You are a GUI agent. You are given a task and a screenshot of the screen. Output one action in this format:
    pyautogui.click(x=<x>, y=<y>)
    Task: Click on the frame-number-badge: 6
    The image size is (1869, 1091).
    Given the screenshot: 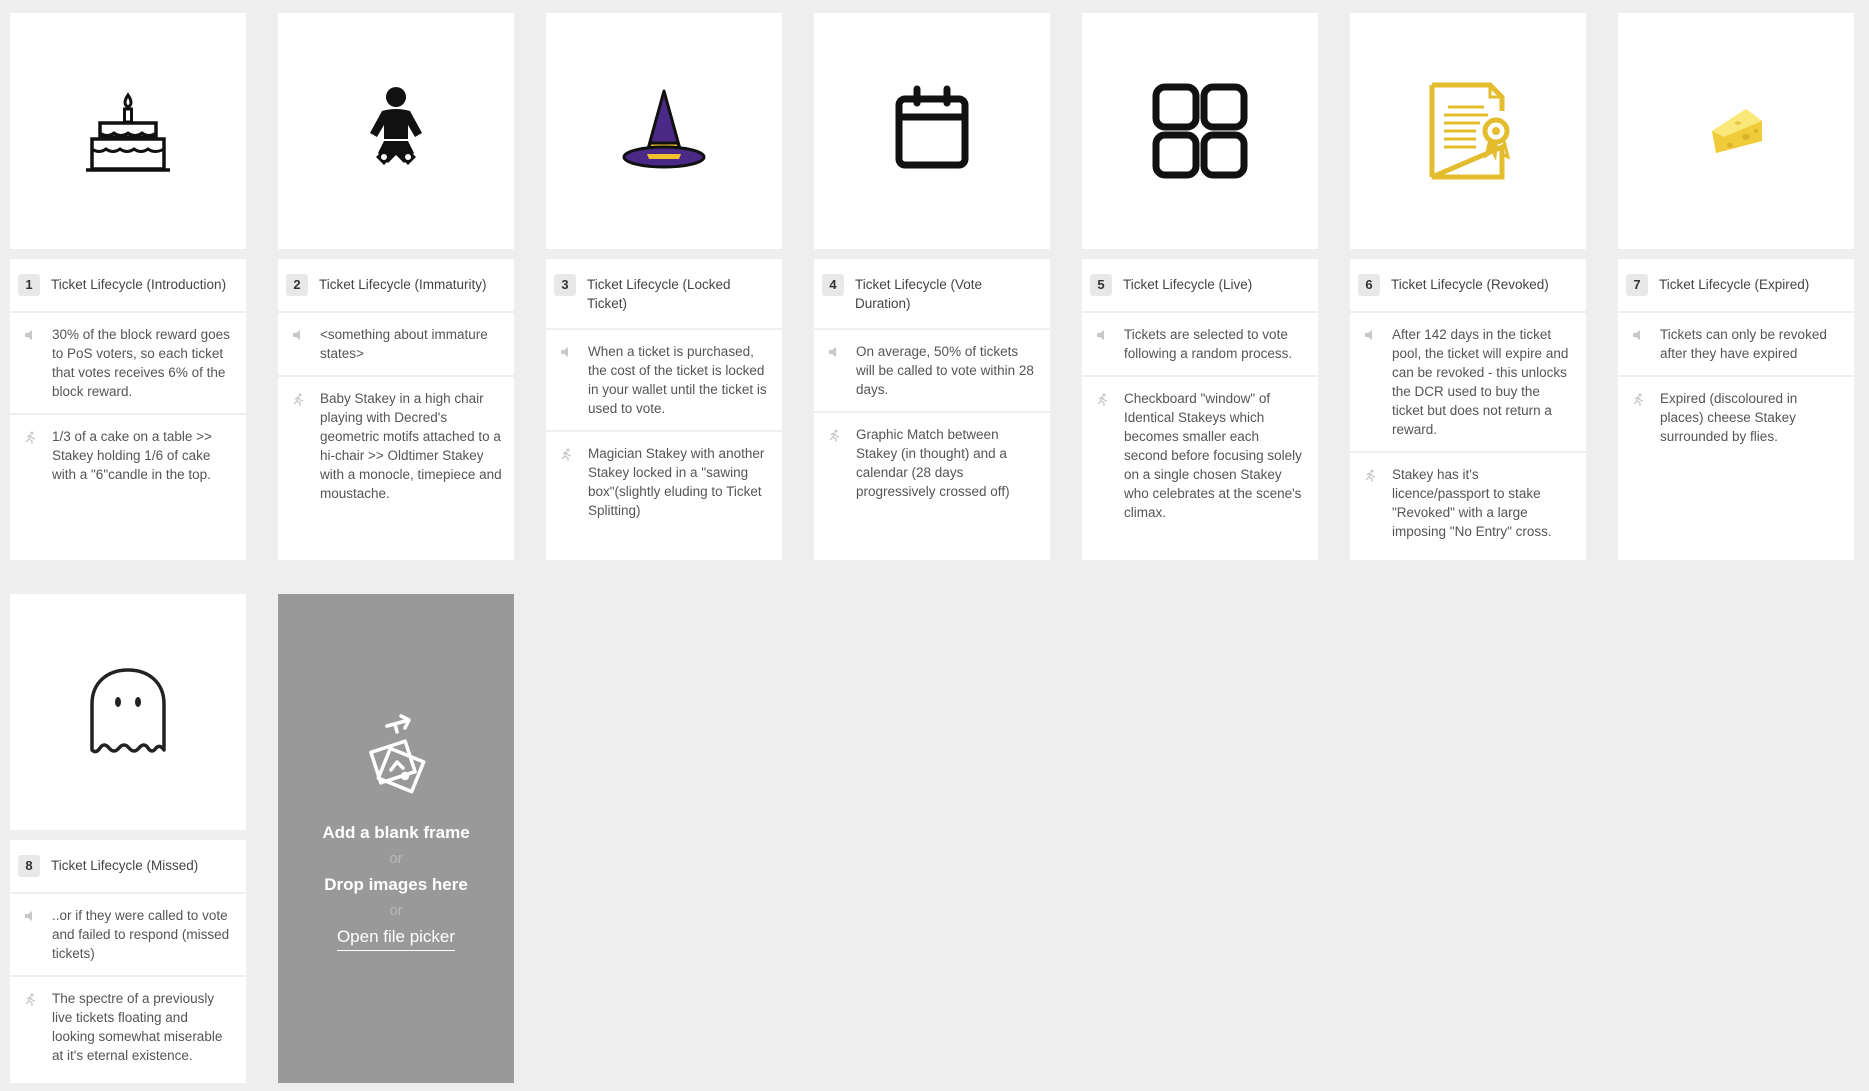 What is the action you would take?
    pyautogui.click(x=1369, y=285)
    